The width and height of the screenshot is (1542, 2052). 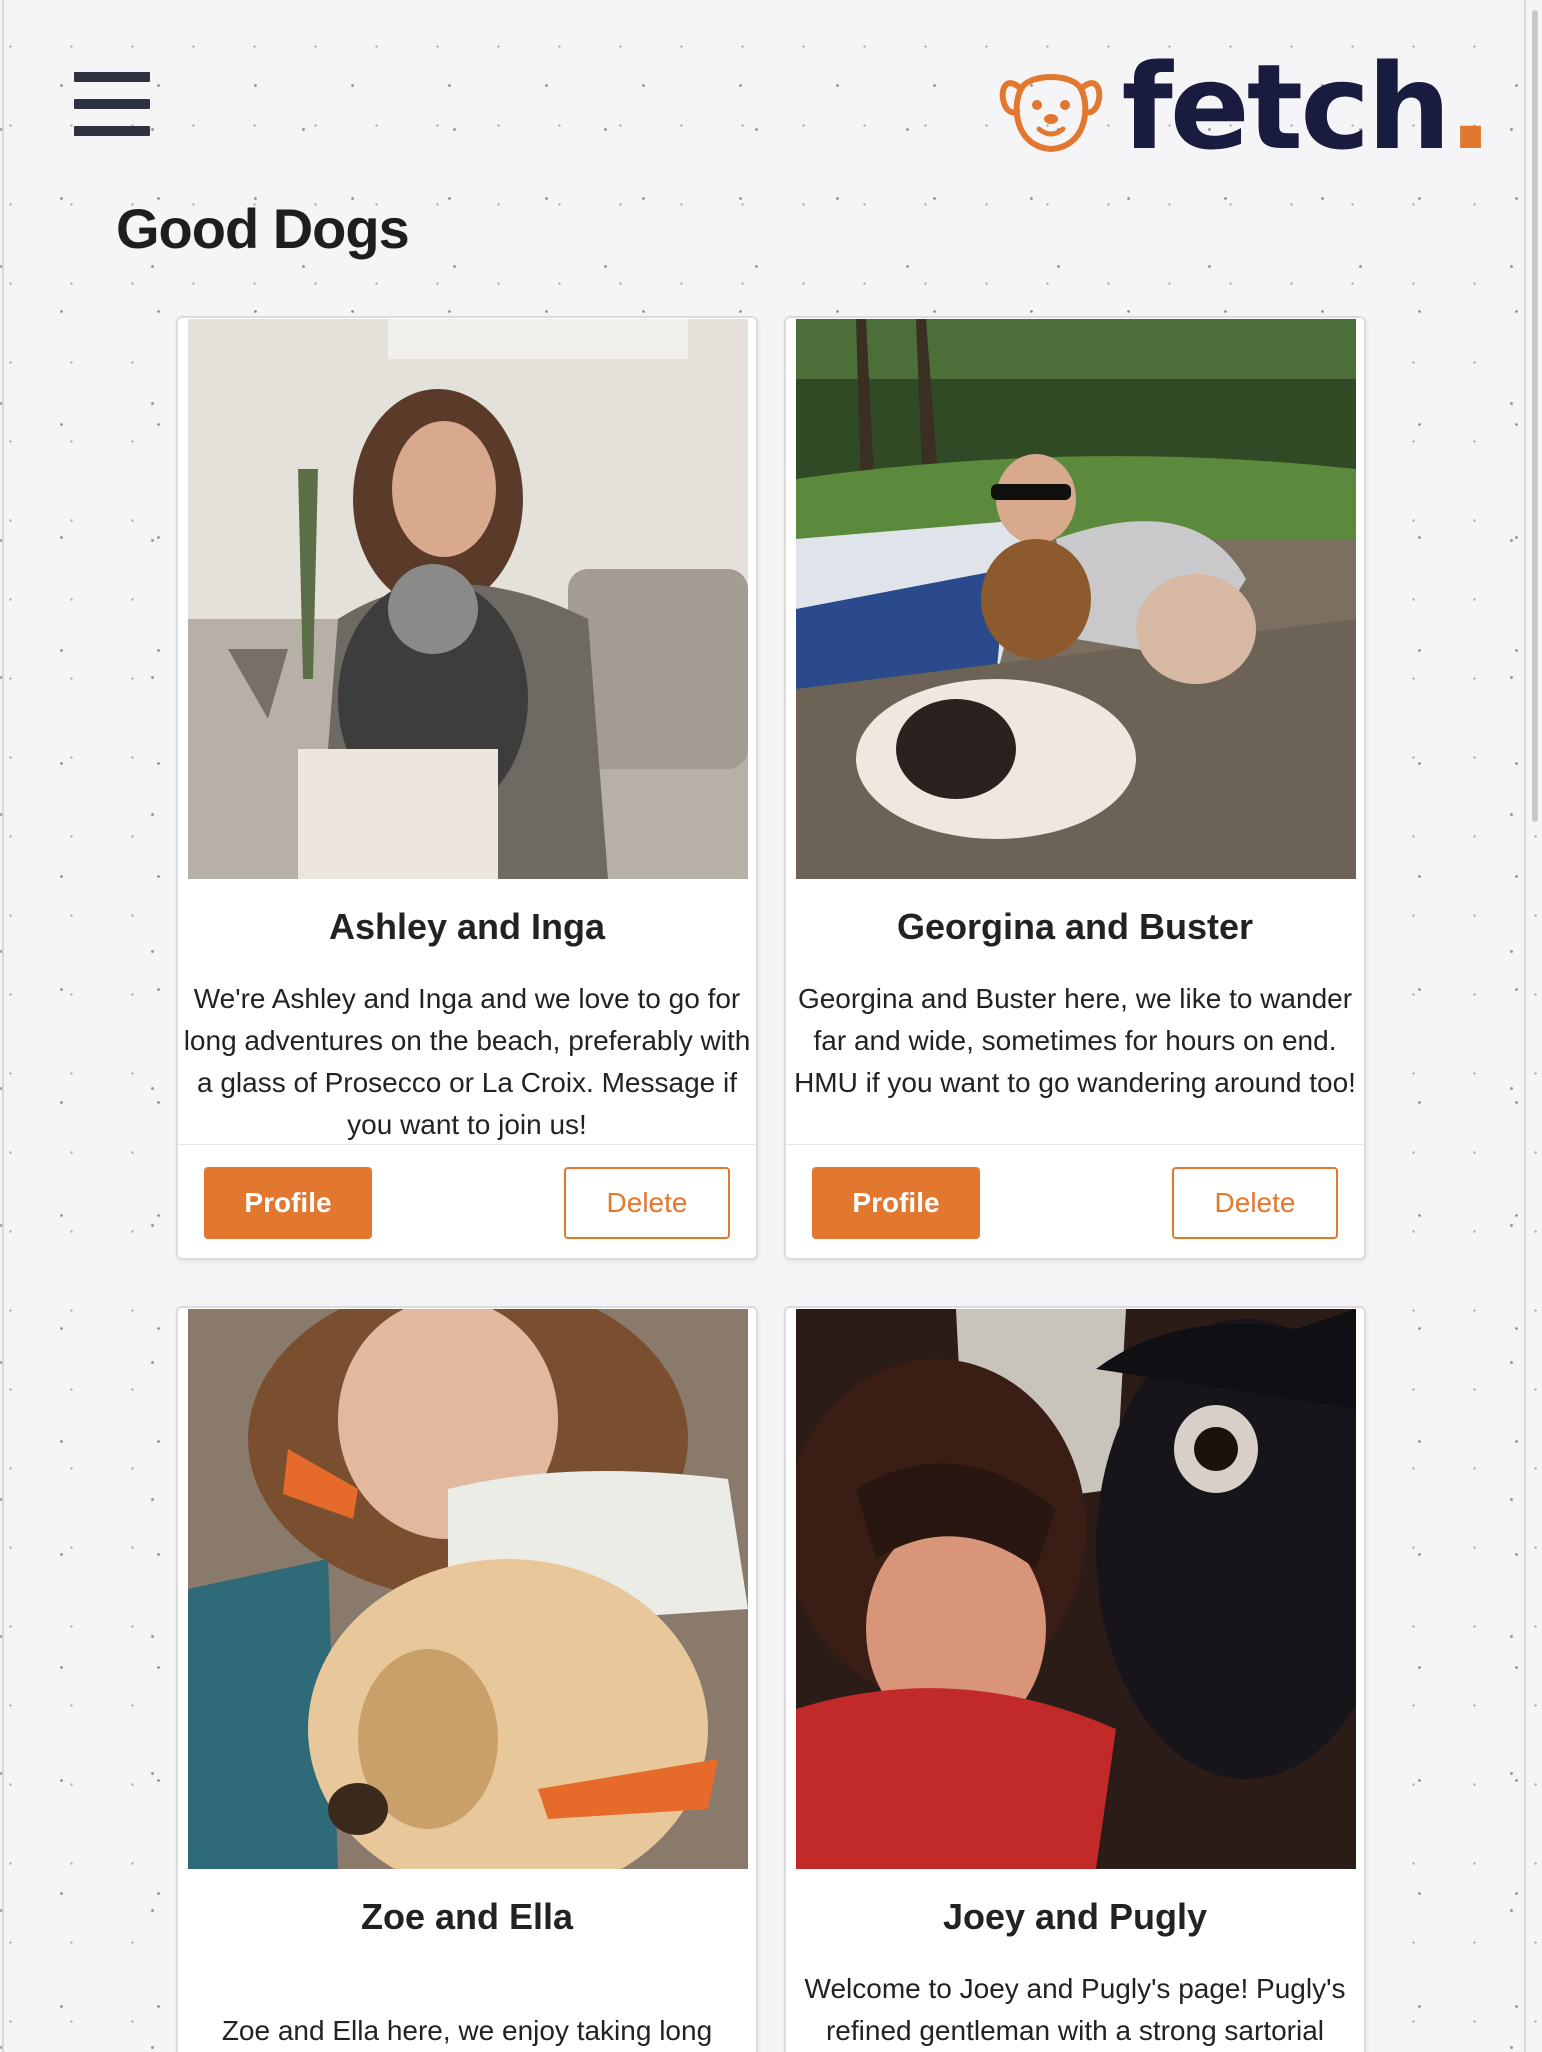 I want to click on card-title: Ashley and Inga, so click(x=467, y=926).